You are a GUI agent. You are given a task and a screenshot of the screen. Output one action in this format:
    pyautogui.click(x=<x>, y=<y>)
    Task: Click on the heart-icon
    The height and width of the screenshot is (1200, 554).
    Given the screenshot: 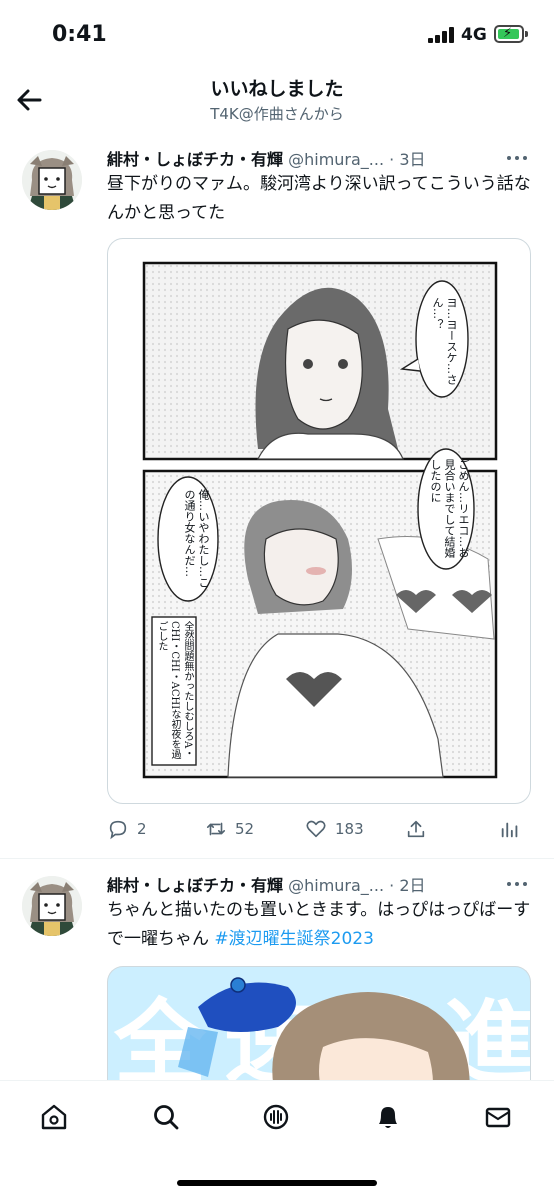 What is the action you would take?
    pyautogui.click(x=316, y=829)
    